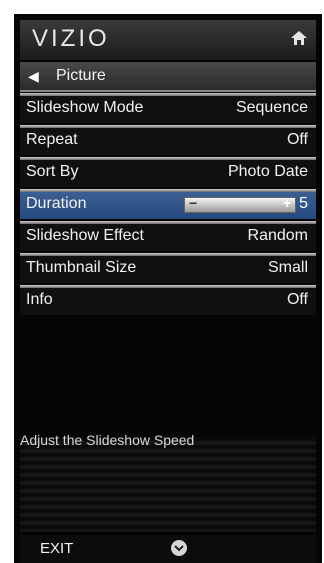  I want to click on menu-item-label: Info, so click(39, 299).